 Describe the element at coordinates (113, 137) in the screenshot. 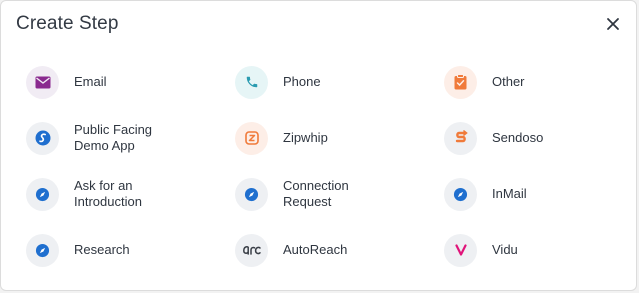

I see `option-label: Public Facing Demo App` at that location.